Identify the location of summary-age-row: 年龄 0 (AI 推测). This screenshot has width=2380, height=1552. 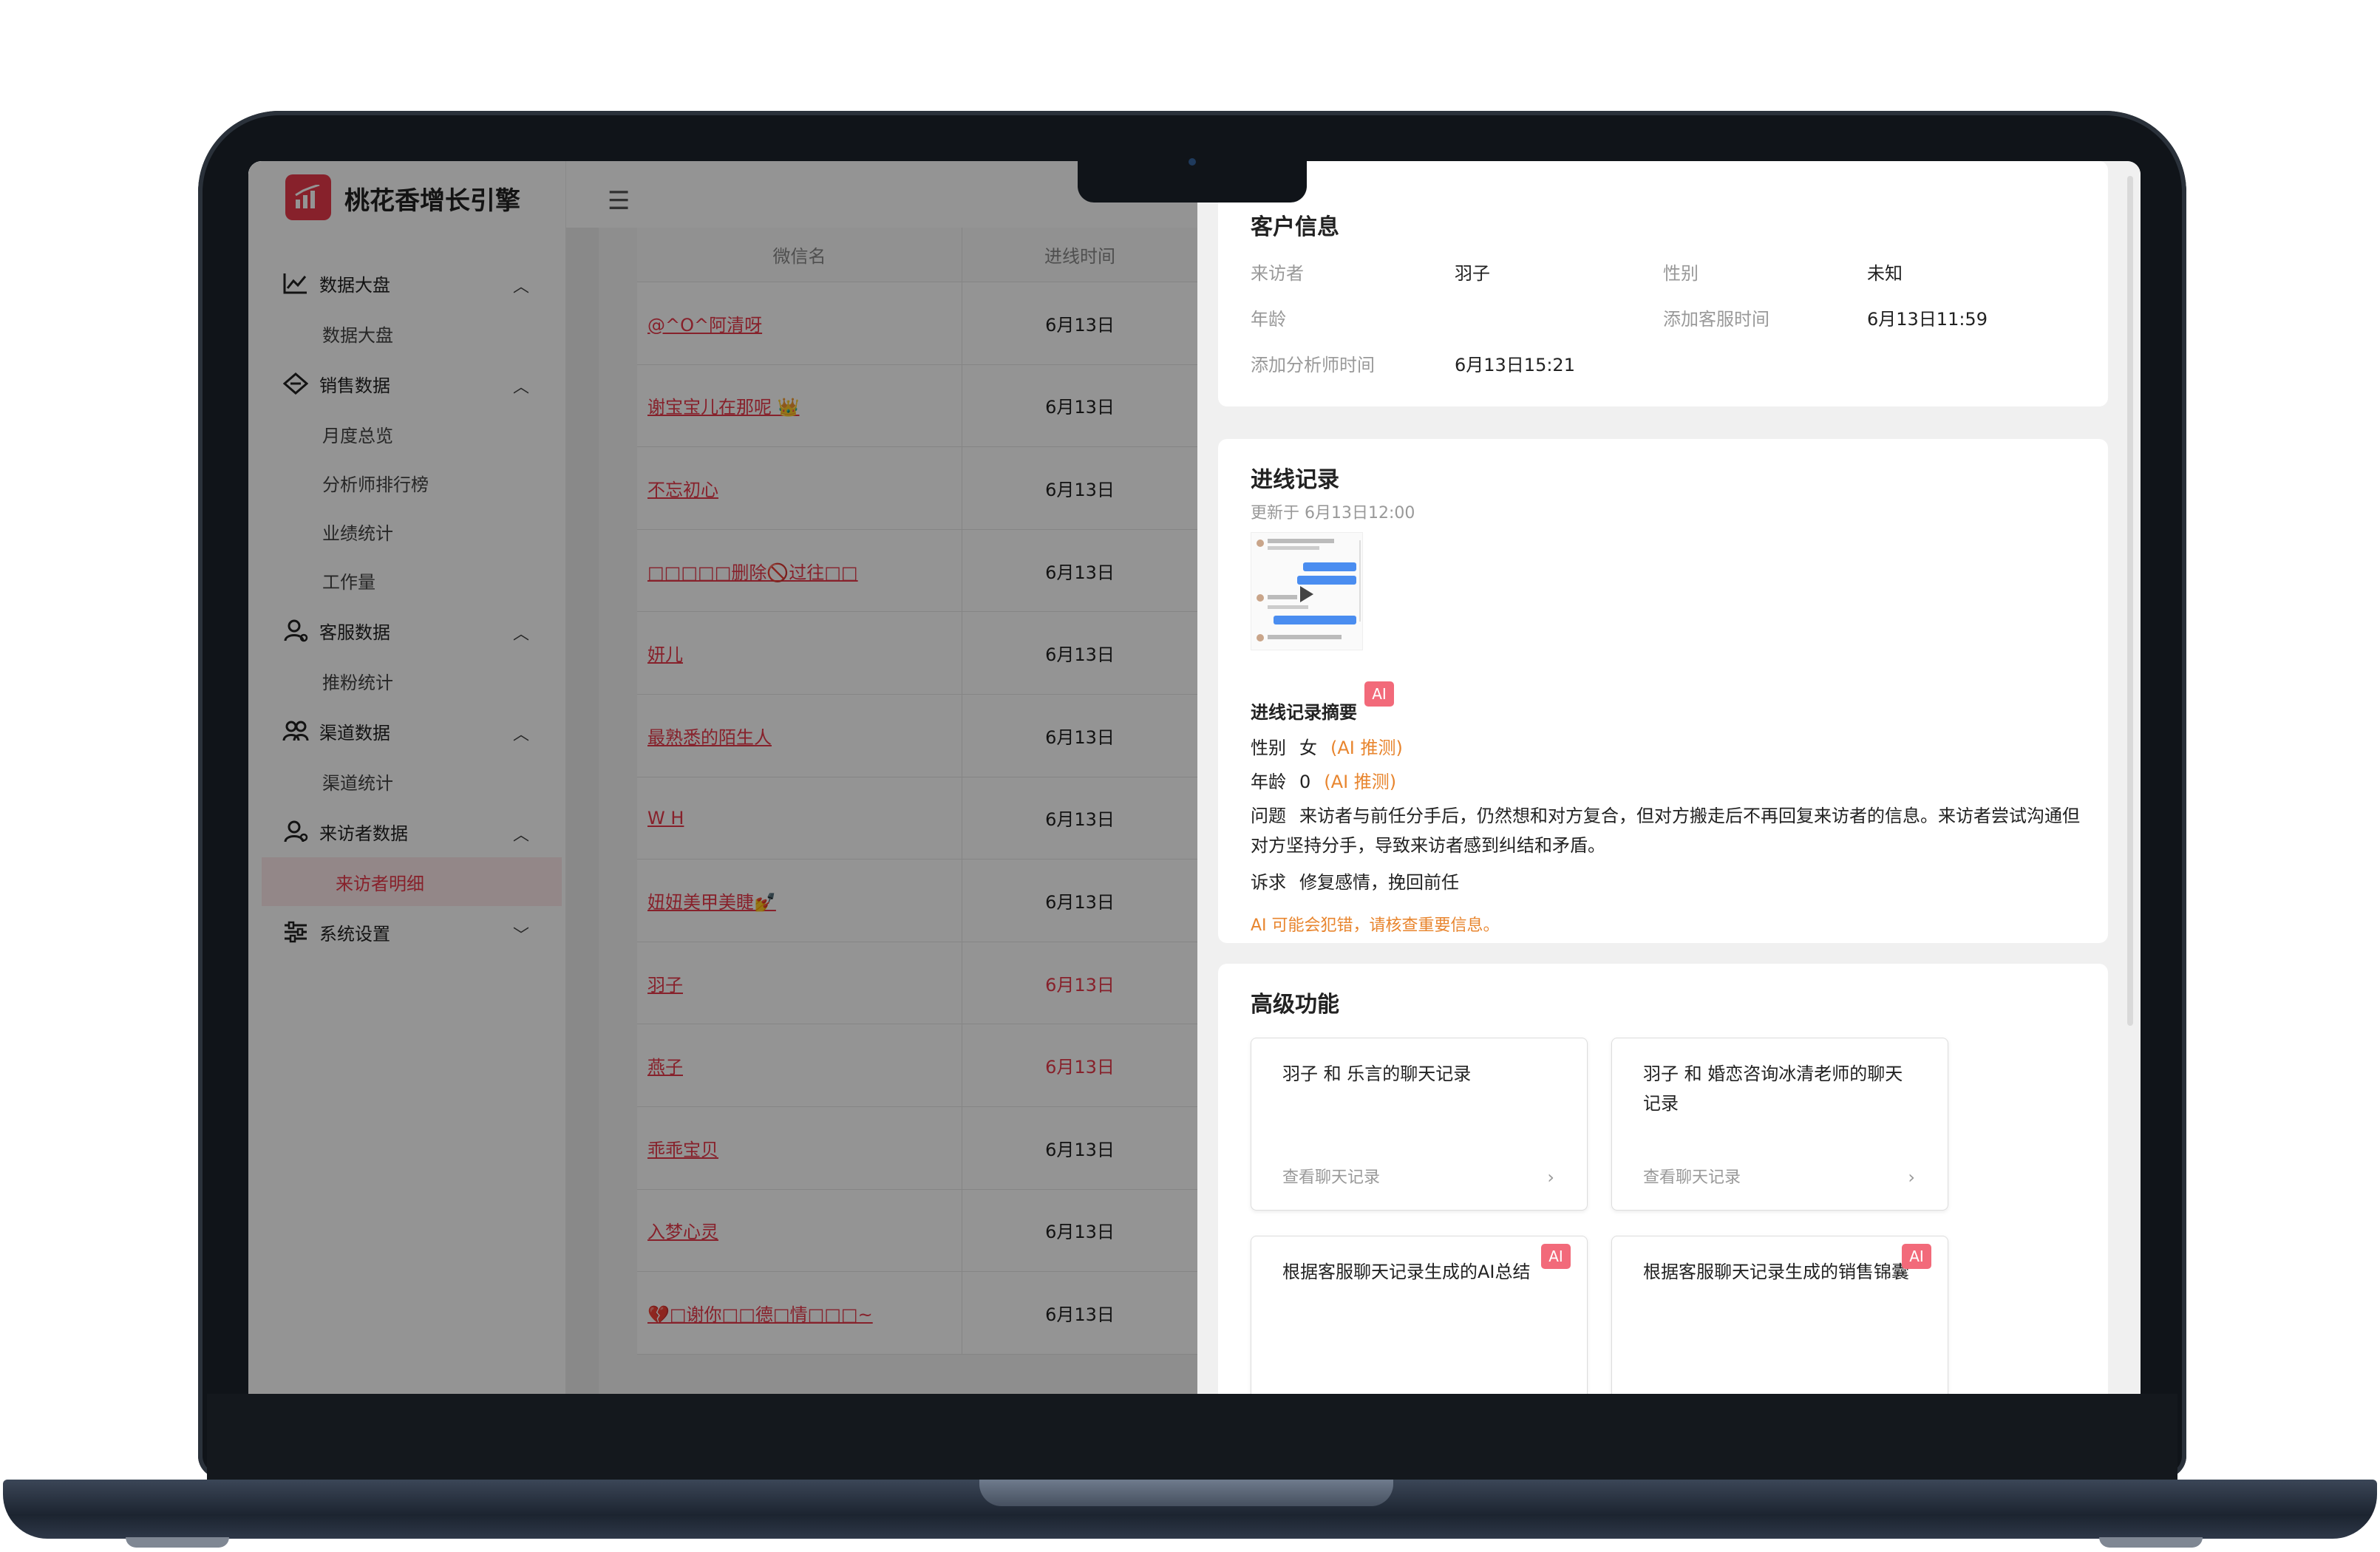
(1323, 782).